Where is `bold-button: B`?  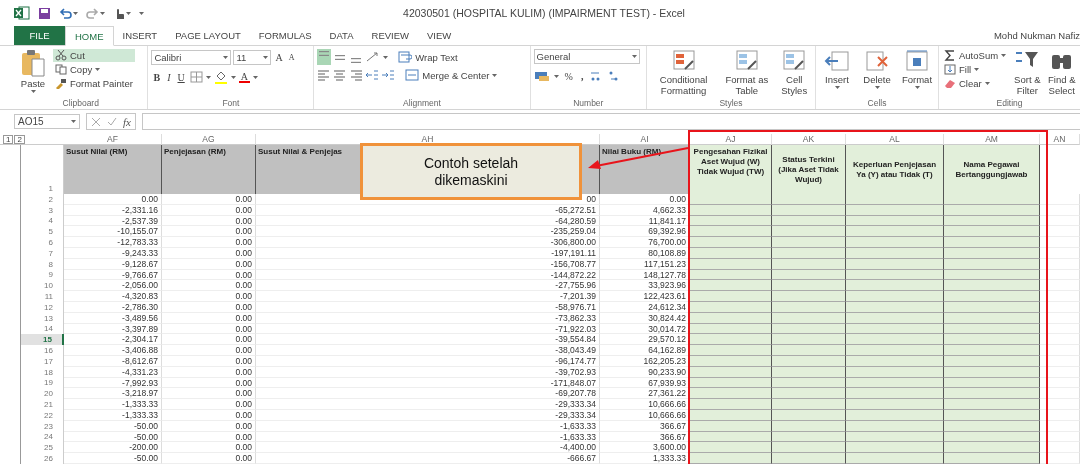
bold-button: B is located at coordinates (157, 77).